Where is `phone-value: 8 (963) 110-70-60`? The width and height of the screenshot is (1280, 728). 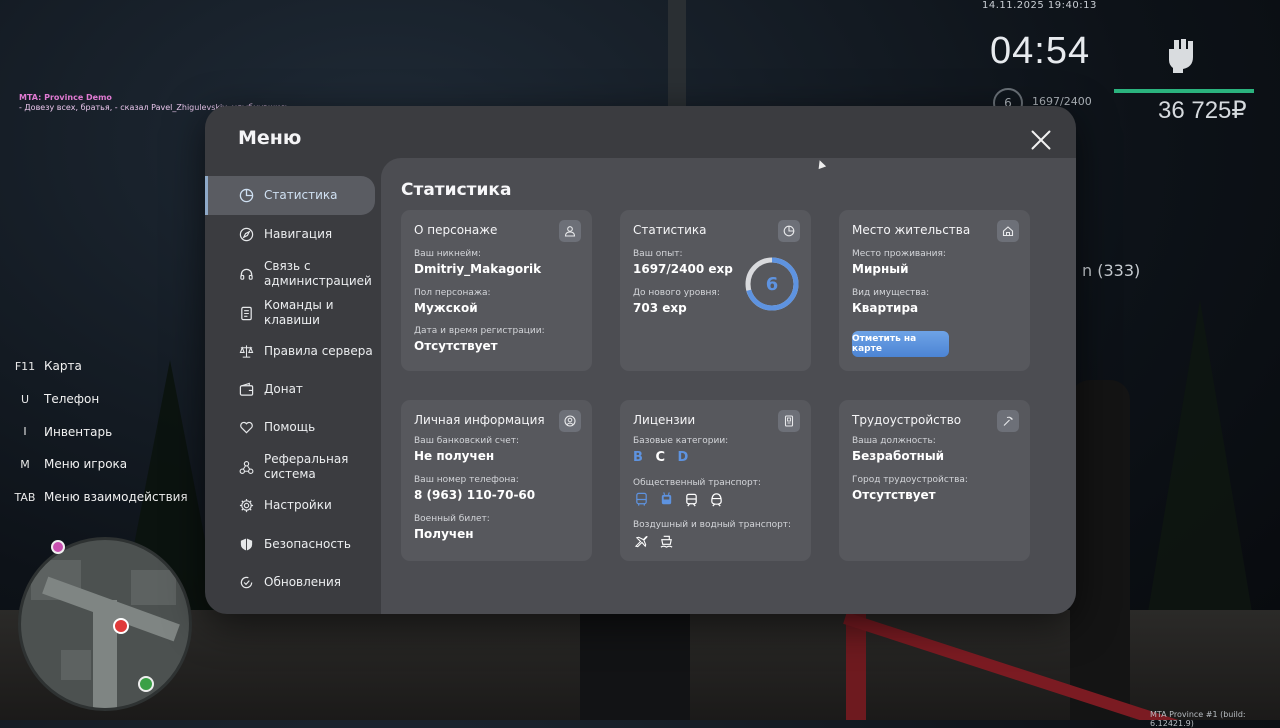 phone-value: 8 (963) 110-70-60 is located at coordinates (475, 495).